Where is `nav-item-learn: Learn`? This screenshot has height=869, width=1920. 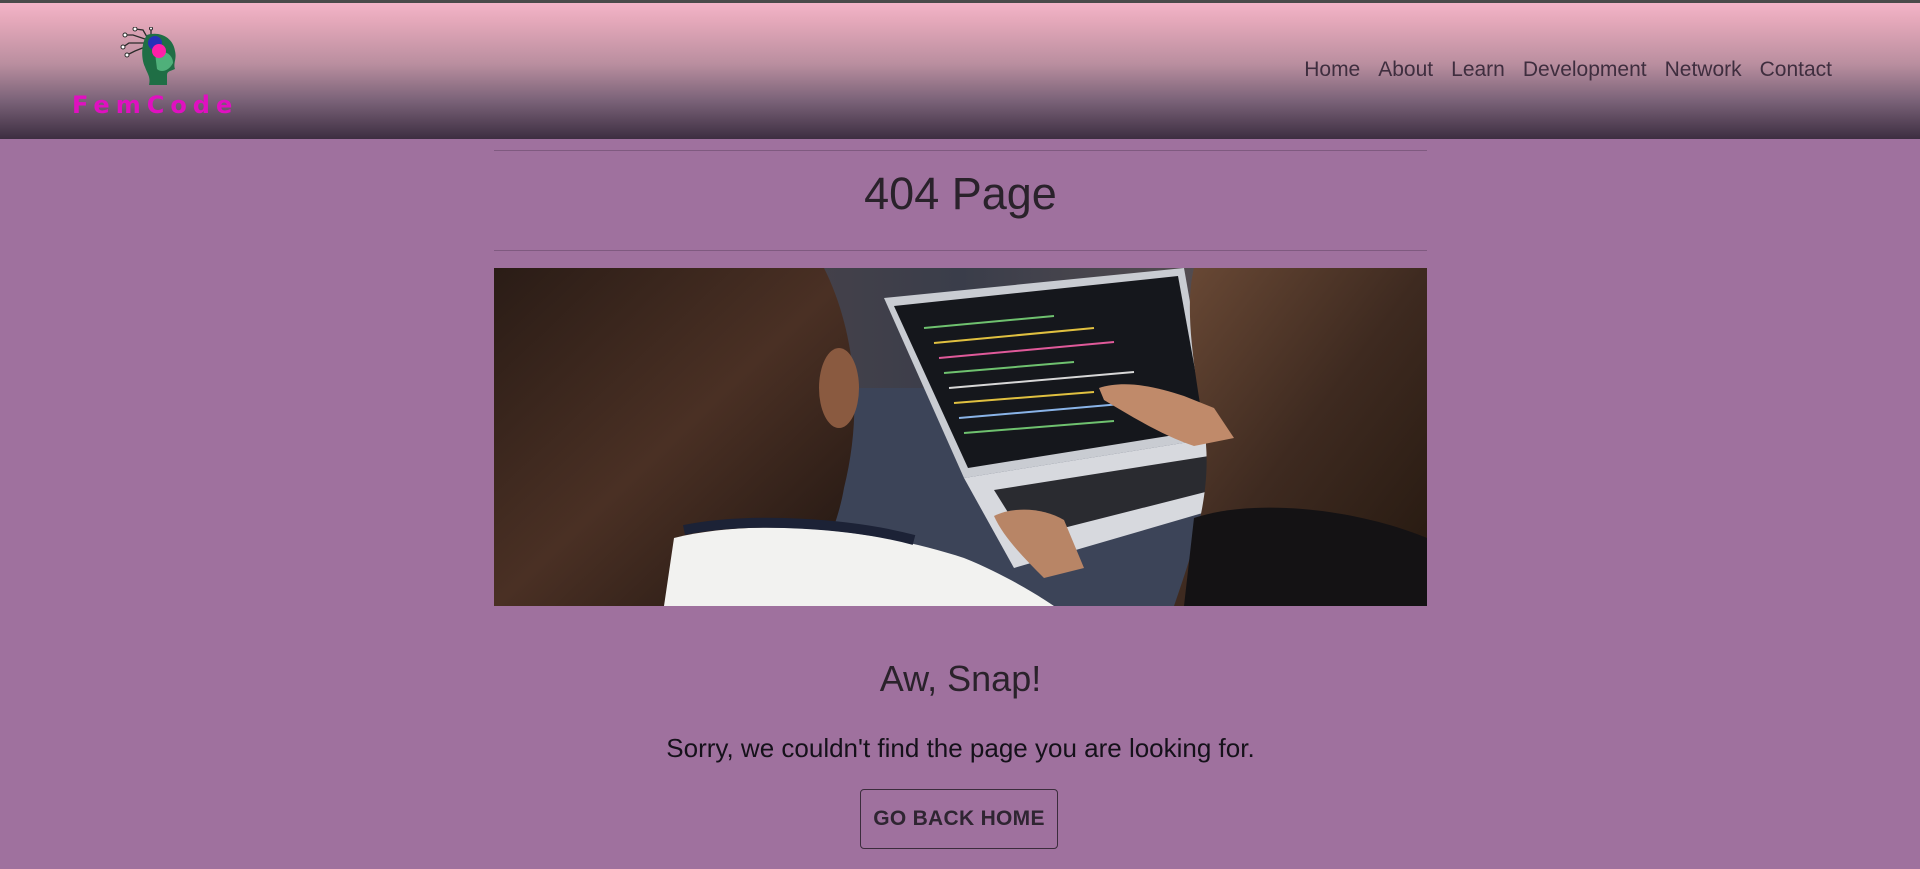 nav-item-learn: Learn is located at coordinates (1478, 70).